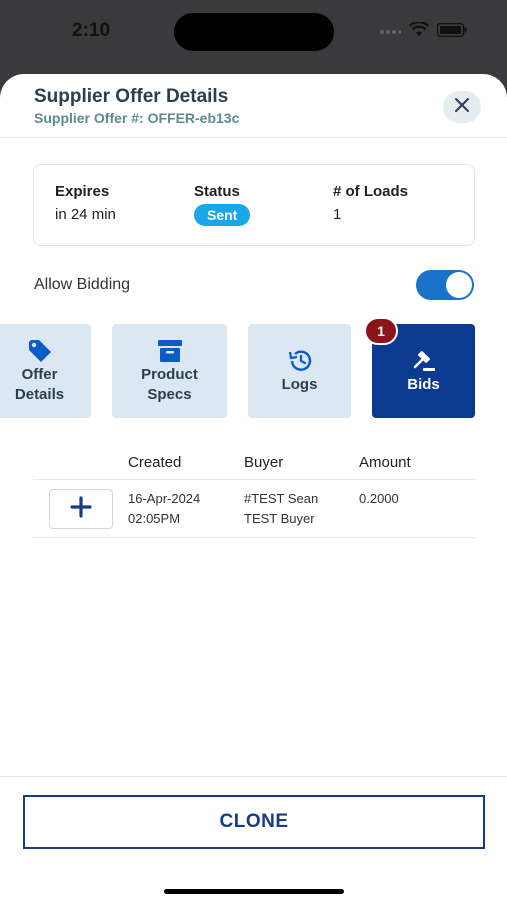  I want to click on amount-cell: 0.2000, so click(379, 498).